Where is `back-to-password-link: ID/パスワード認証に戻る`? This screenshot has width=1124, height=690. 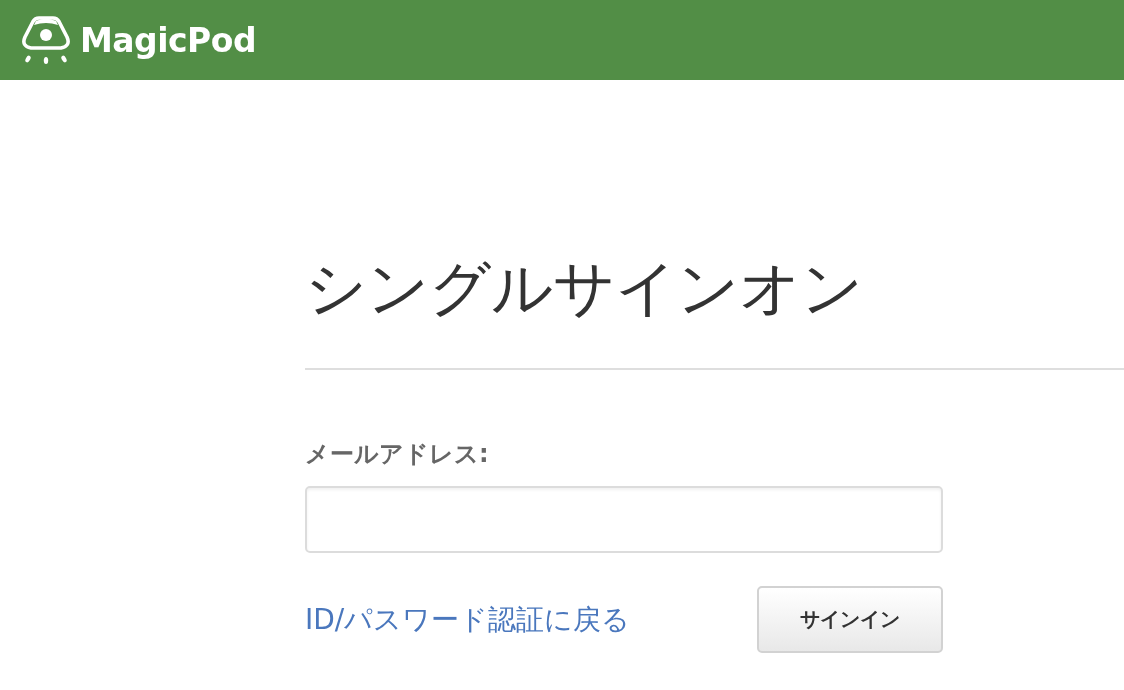
back-to-password-link: ID/パスワード認証に戻る is located at coordinates (468, 619).